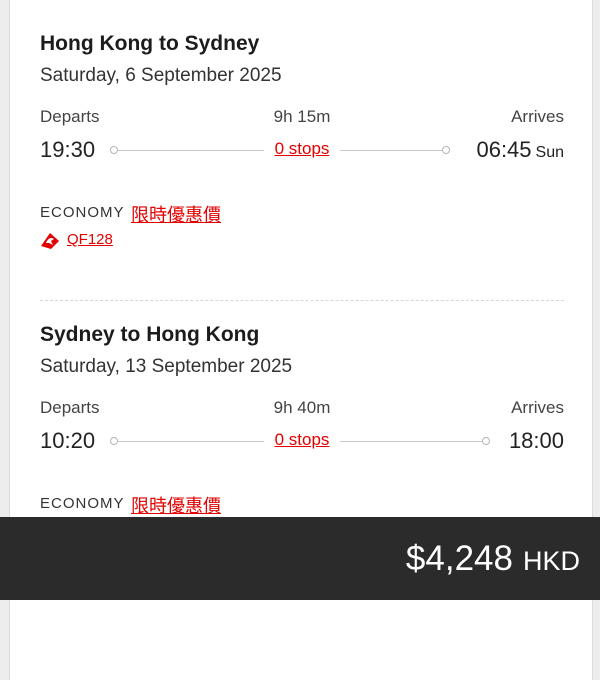 The width and height of the screenshot is (600, 680). What do you see at coordinates (161, 75) in the screenshot?
I see `segment-date: Saturday, 6 September 2025` at bounding box center [161, 75].